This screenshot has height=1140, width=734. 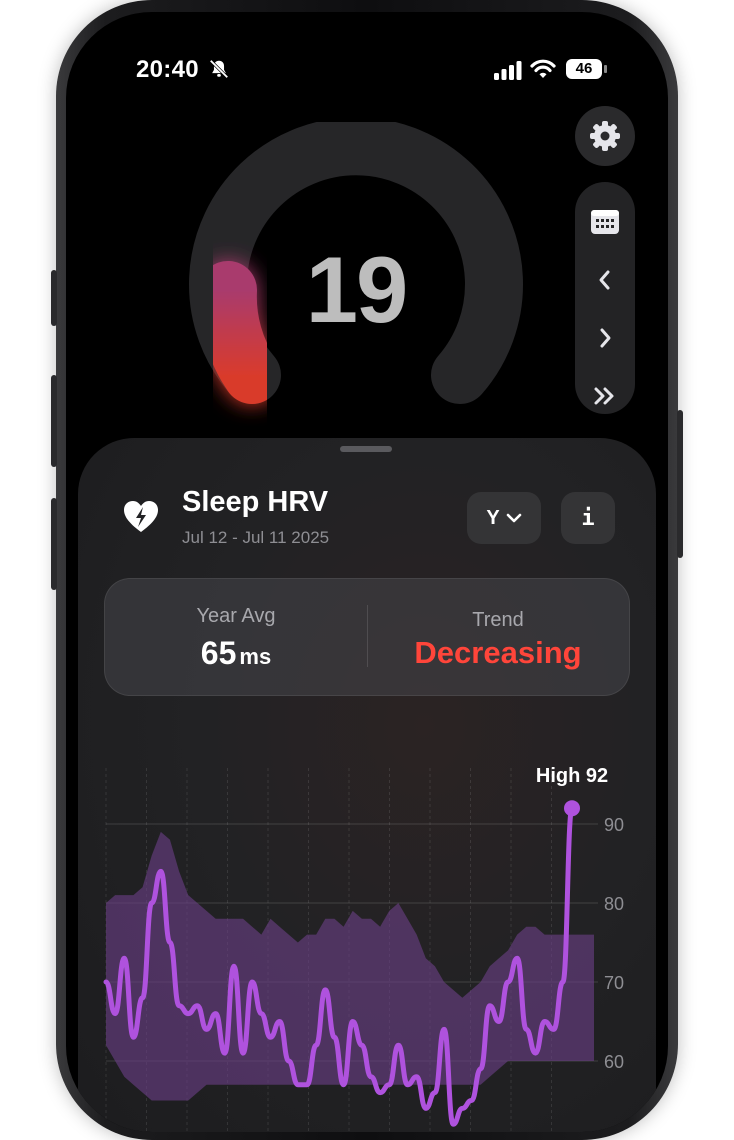 I want to click on high-annotation: High 92, so click(x=572, y=776).